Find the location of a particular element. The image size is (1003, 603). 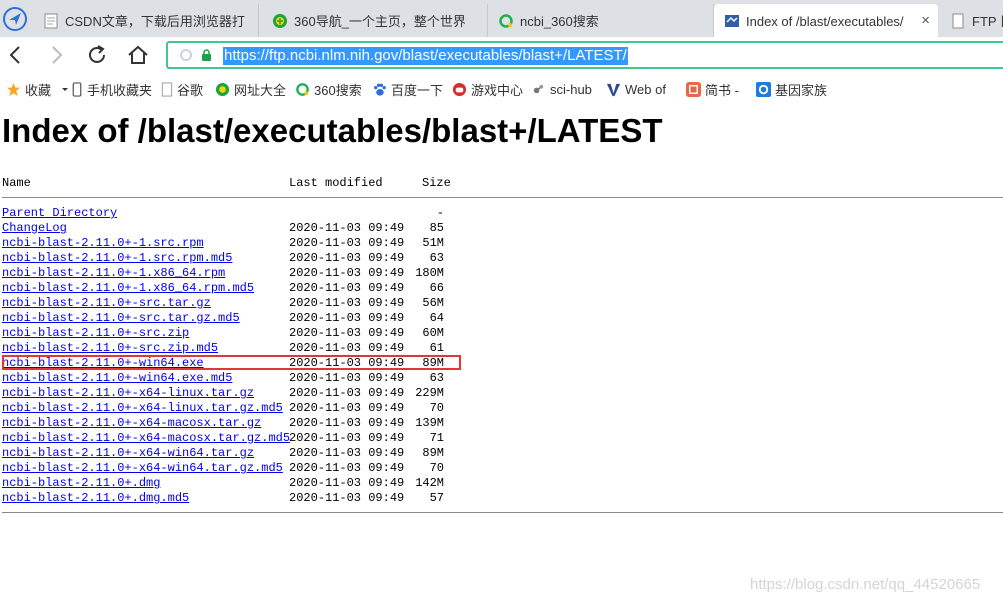

tab-index-of-blast: Index of /blast/executables/ × is located at coordinates (826, 21).